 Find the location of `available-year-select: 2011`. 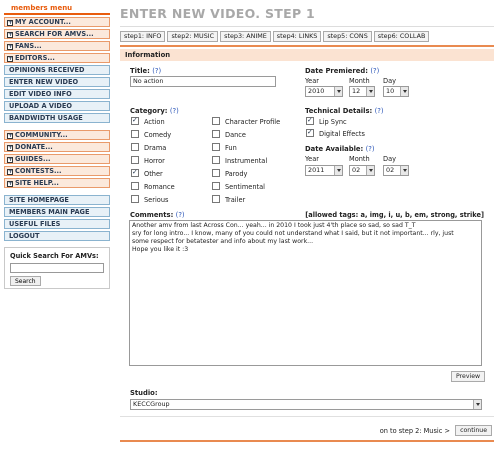

available-year-select: 2011 is located at coordinates (324, 170).